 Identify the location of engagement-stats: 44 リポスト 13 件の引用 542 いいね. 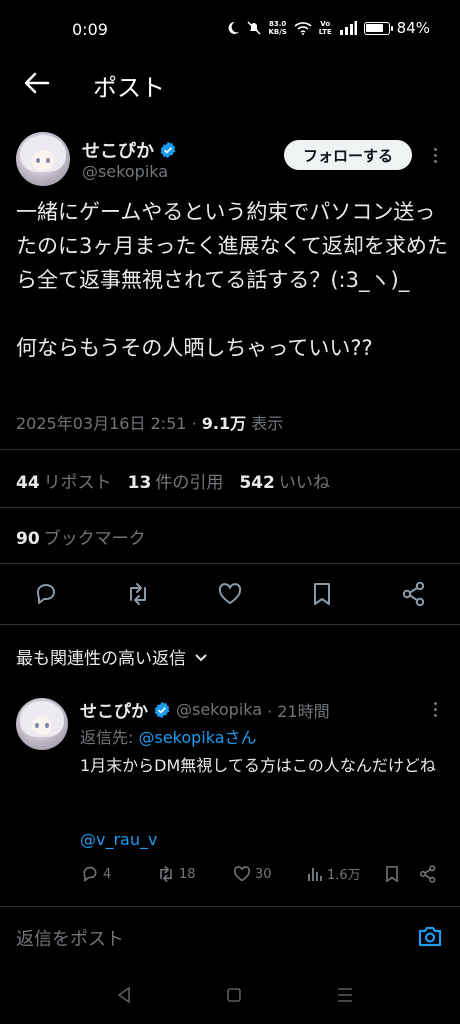
(173, 480).